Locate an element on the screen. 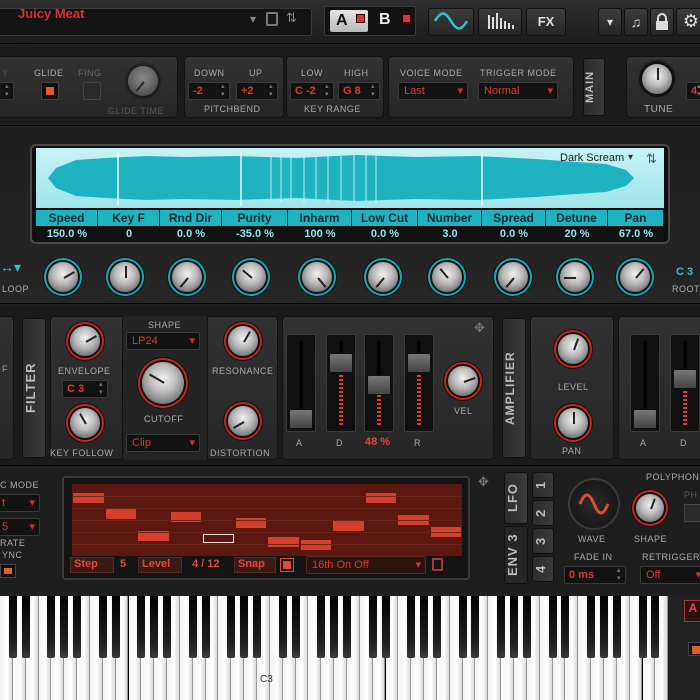 This screenshot has height=700, width=700. filter-release-fader is located at coordinates (419, 383).